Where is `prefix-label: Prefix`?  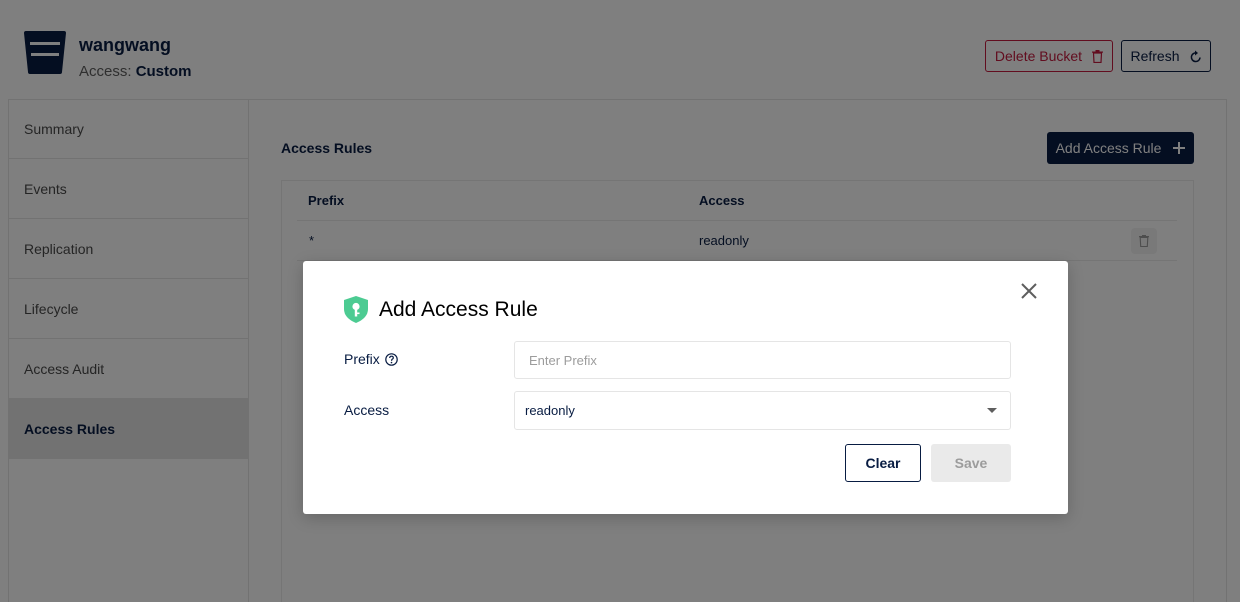
prefix-label: Prefix is located at coordinates (371, 359).